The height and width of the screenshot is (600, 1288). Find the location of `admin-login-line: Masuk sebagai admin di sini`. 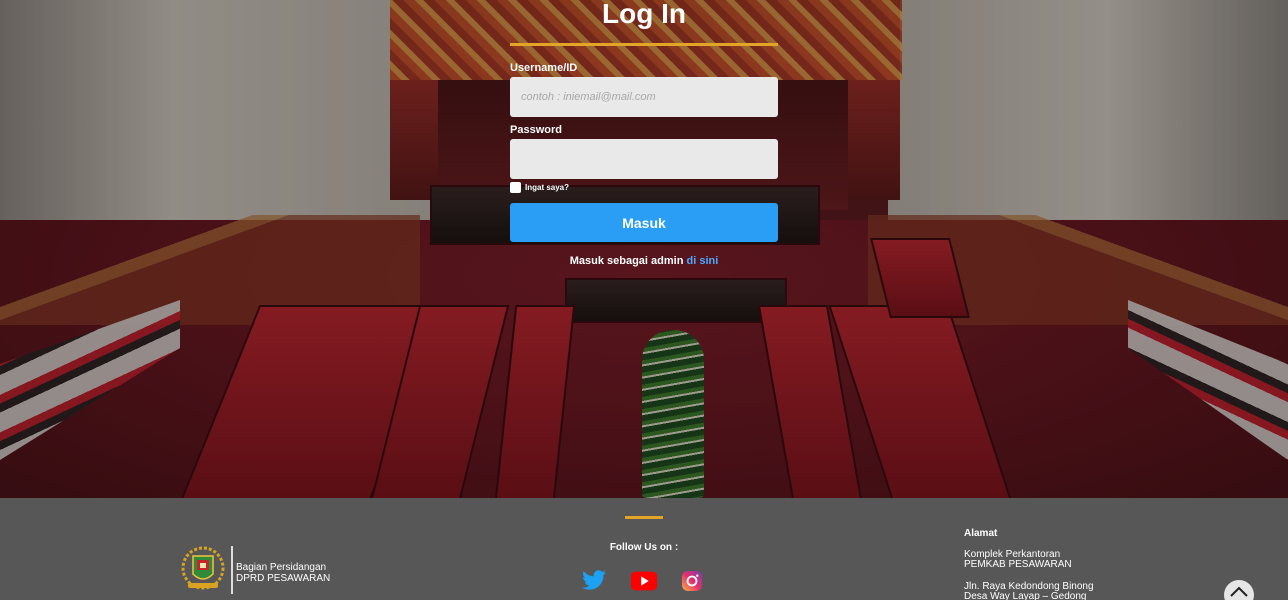

admin-login-line: Masuk sebagai admin di sini is located at coordinates (644, 261).